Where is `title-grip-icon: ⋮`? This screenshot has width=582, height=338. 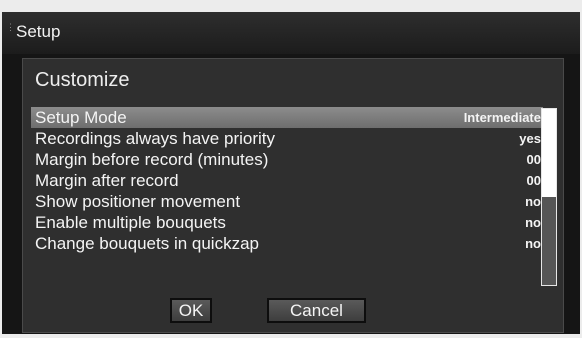 title-grip-icon: ⋮ is located at coordinates (10, 27).